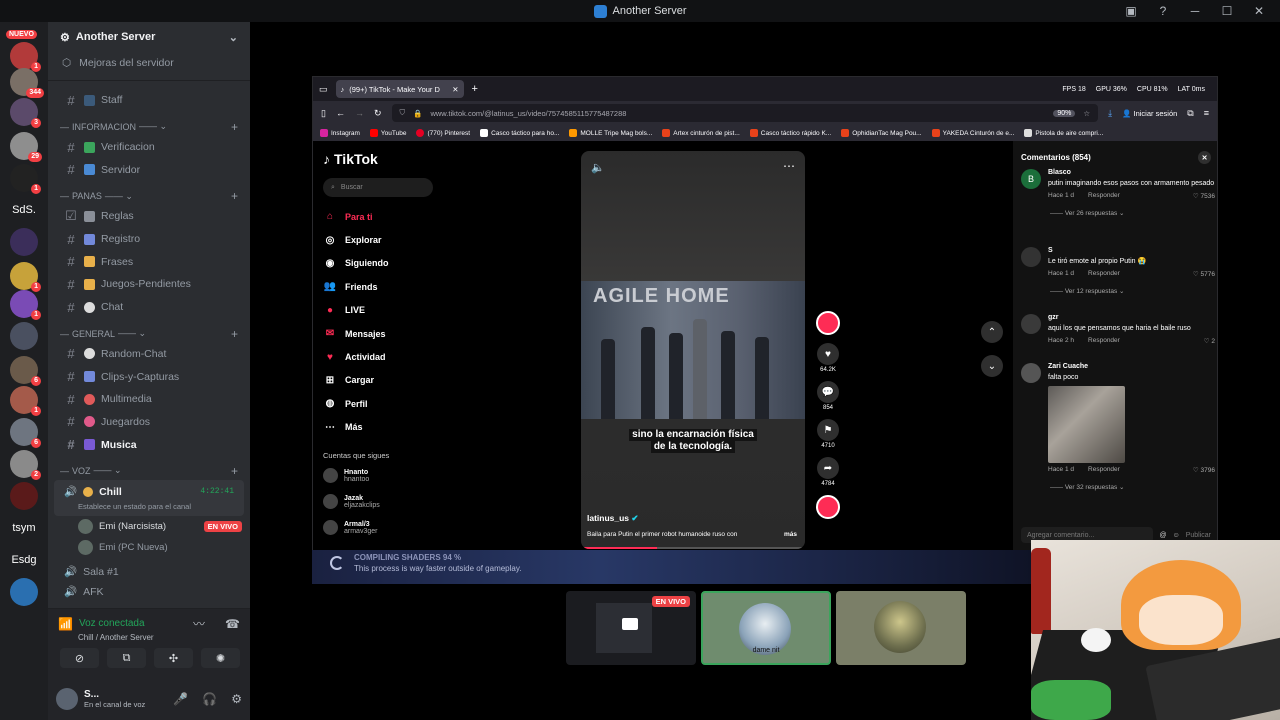  What do you see at coordinates (1031, 179) in the screenshot?
I see `avatar: B` at bounding box center [1031, 179].